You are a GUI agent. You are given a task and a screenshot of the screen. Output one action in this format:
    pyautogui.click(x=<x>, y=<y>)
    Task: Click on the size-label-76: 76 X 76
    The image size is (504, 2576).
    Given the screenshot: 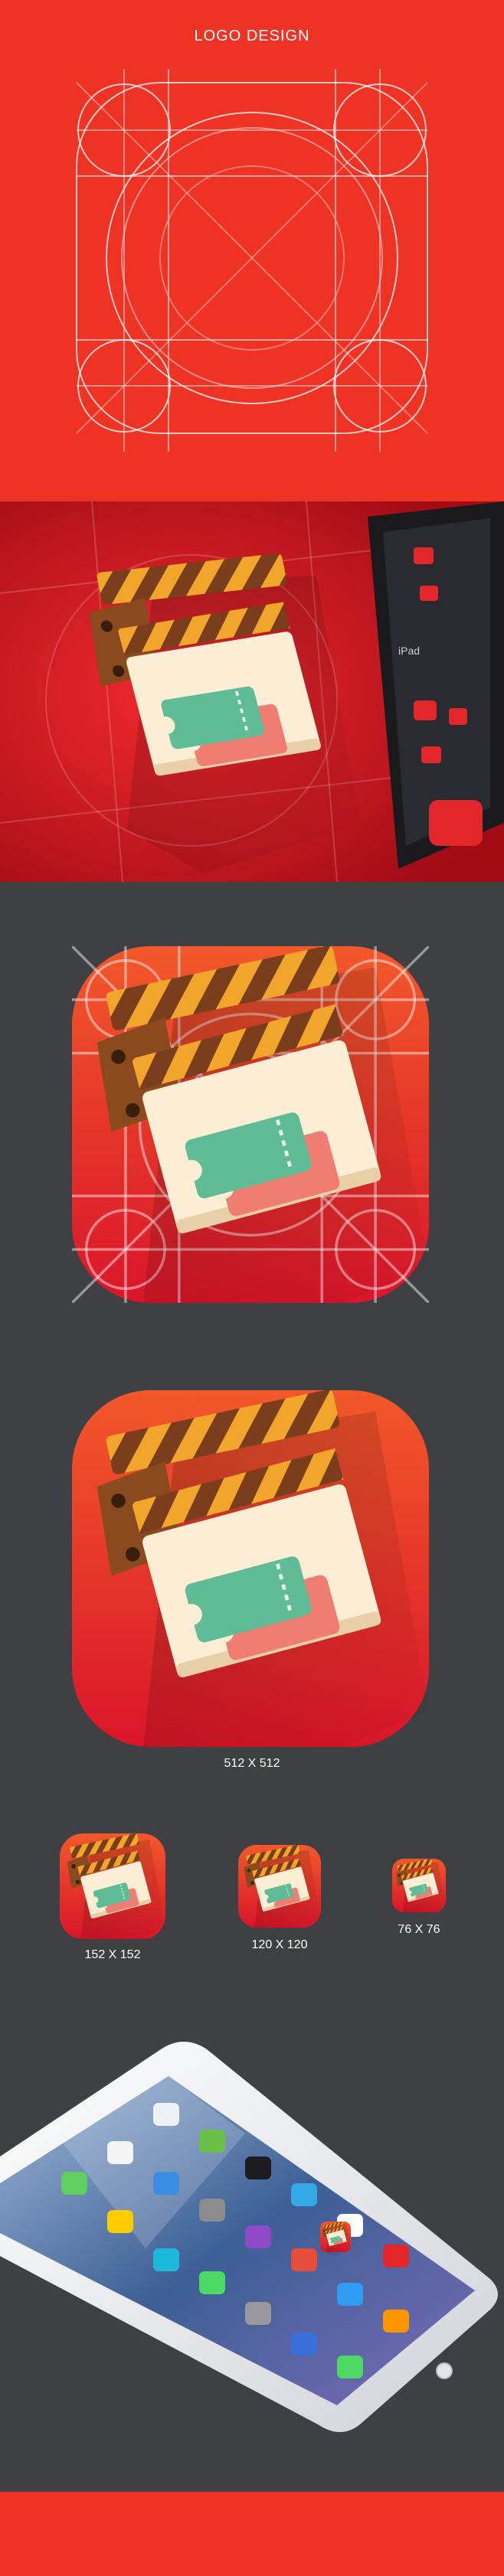 What is the action you would take?
    pyautogui.click(x=419, y=1929)
    